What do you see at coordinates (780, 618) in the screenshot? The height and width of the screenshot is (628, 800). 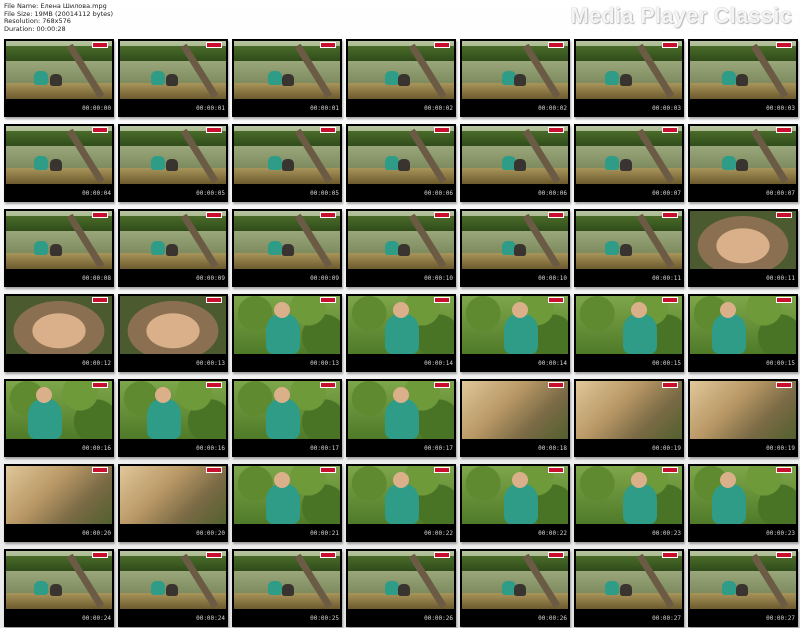 I see `thumbnail-timestamp: 00:00:27` at bounding box center [780, 618].